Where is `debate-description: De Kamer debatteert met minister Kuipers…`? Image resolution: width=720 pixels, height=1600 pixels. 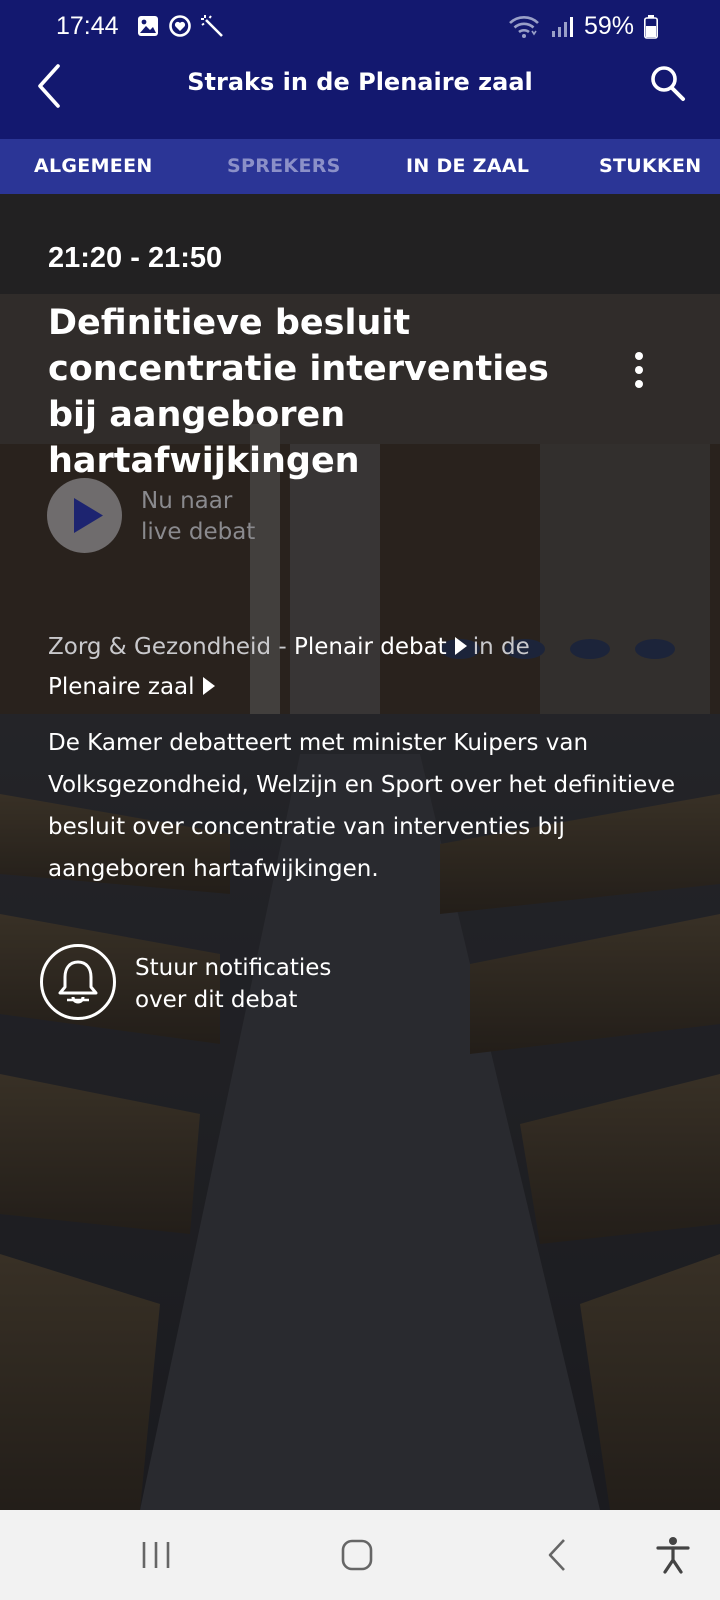 debate-description: De Kamer debatteert met minister Kuipers… is located at coordinates (362, 806).